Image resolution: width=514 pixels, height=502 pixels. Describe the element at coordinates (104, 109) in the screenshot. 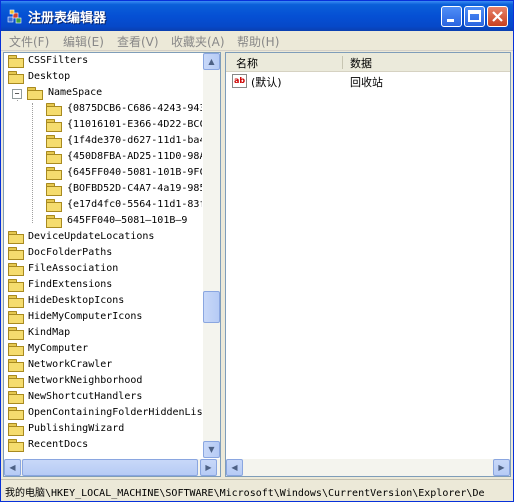

I see `tree-item-namespace-child: {0875DCB6-C686-4243-943` at that location.